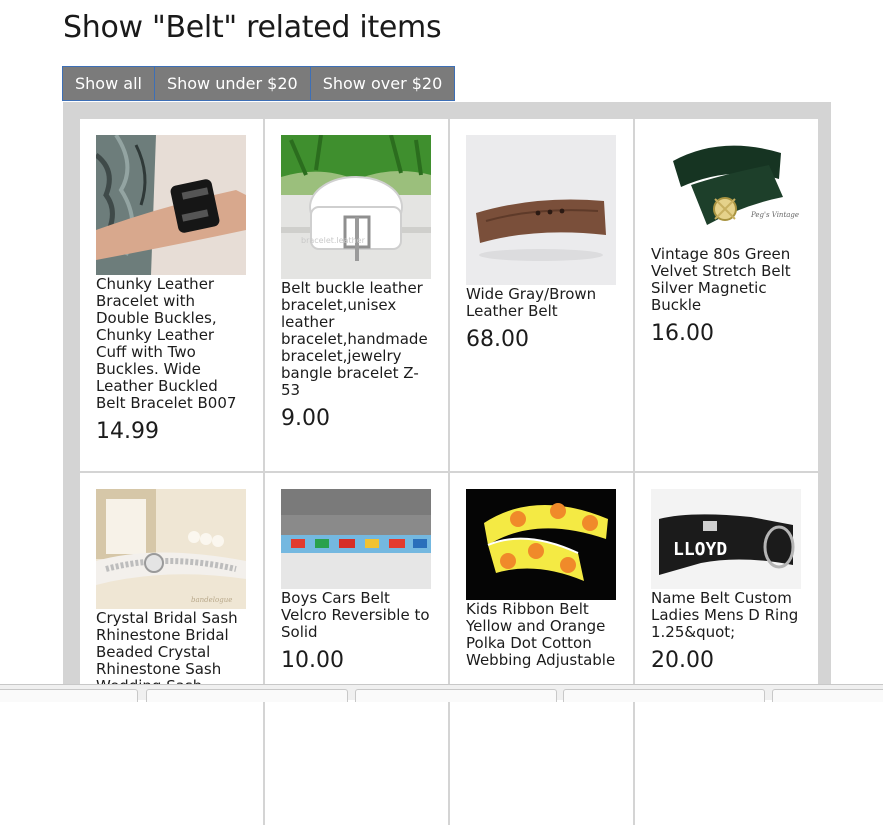 The width and height of the screenshot is (883, 825). Describe the element at coordinates (127, 431) in the screenshot. I see `product-price: 14.99` at that location.